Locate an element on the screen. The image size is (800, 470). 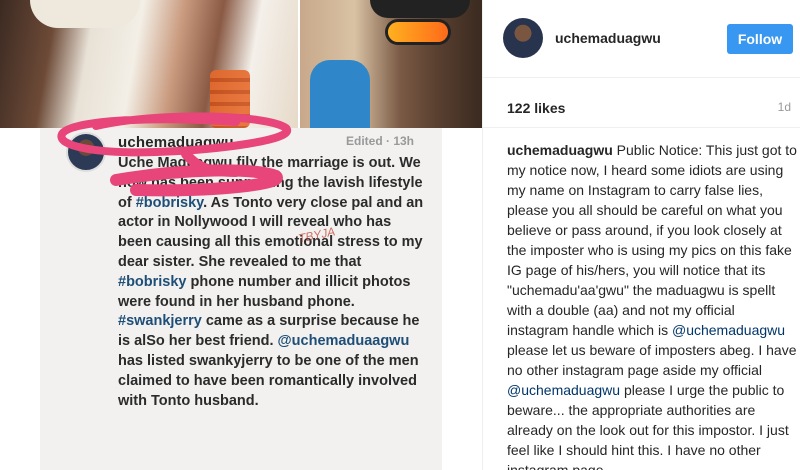
follow-button: Follow is located at coordinates (760, 39).